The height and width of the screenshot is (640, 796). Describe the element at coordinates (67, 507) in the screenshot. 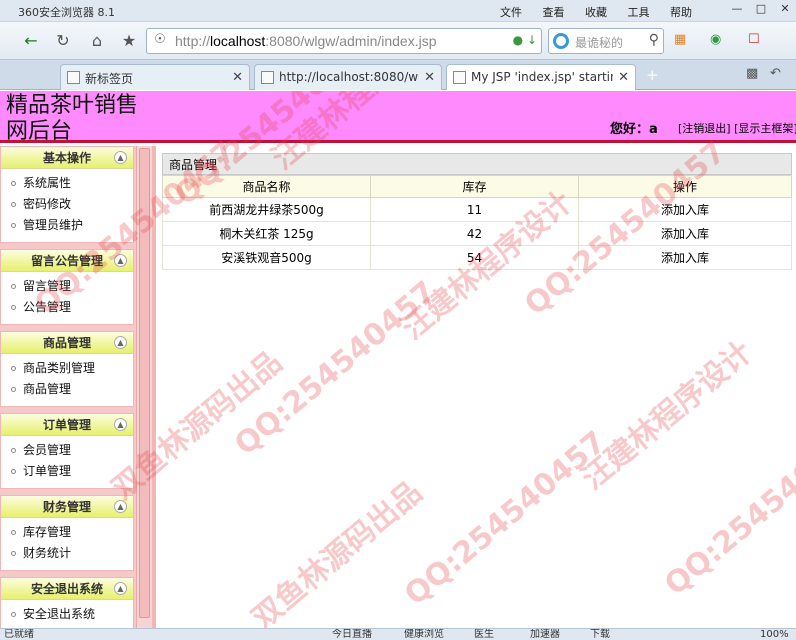

I see `menu-group-header: 财务管理 ▲` at that location.